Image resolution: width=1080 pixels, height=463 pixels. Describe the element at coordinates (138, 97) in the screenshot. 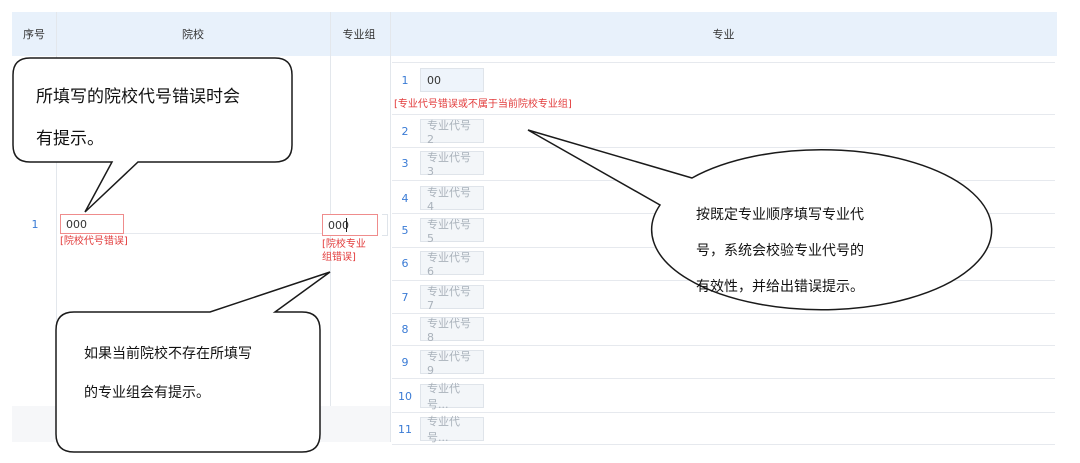

I see `school-callout-text-1: 所填写的院校代号错误时会` at that location.